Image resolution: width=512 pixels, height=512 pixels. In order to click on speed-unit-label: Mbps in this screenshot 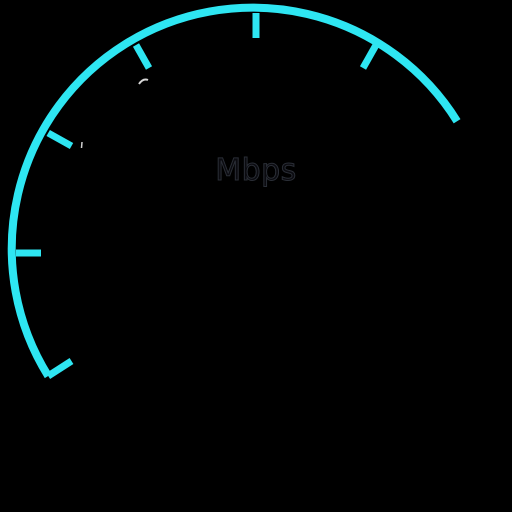, I will do `click(256, 171)`.